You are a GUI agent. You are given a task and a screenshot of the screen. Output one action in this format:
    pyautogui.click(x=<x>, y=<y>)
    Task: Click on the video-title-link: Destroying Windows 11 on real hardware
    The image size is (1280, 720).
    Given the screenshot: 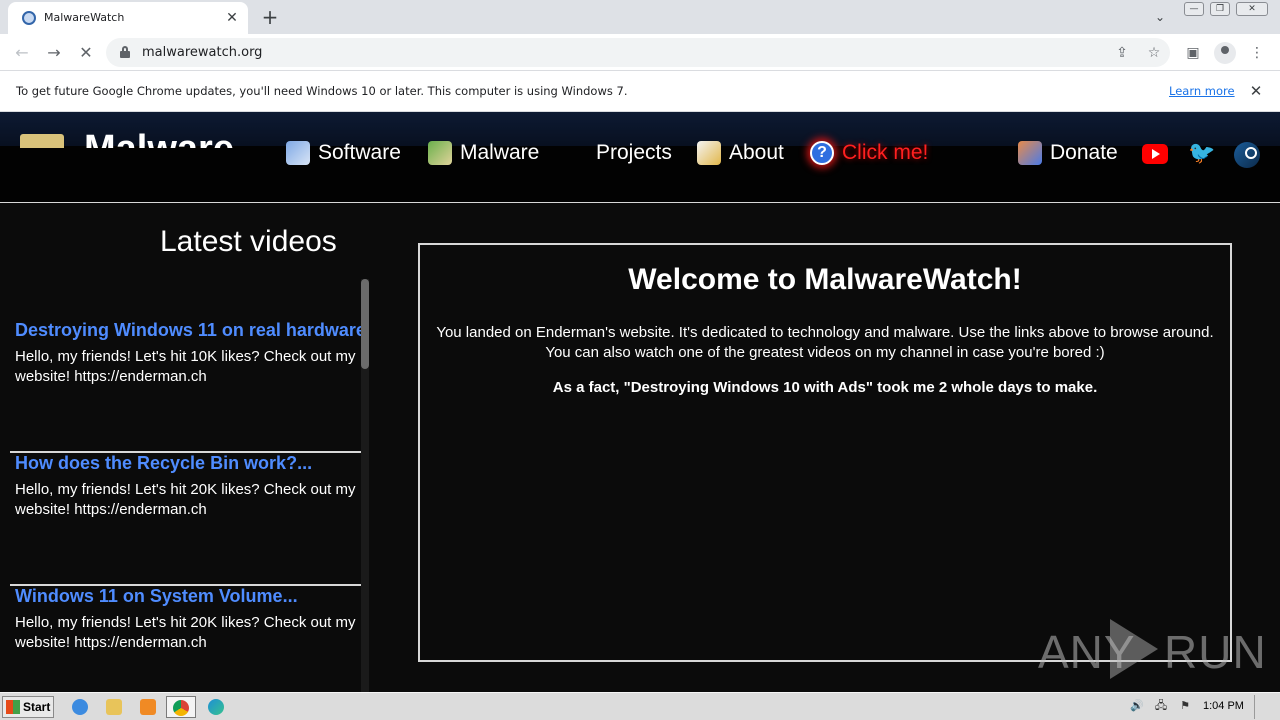 What is the action you would take?
    pyautogui.click(x=190, y=330)
    